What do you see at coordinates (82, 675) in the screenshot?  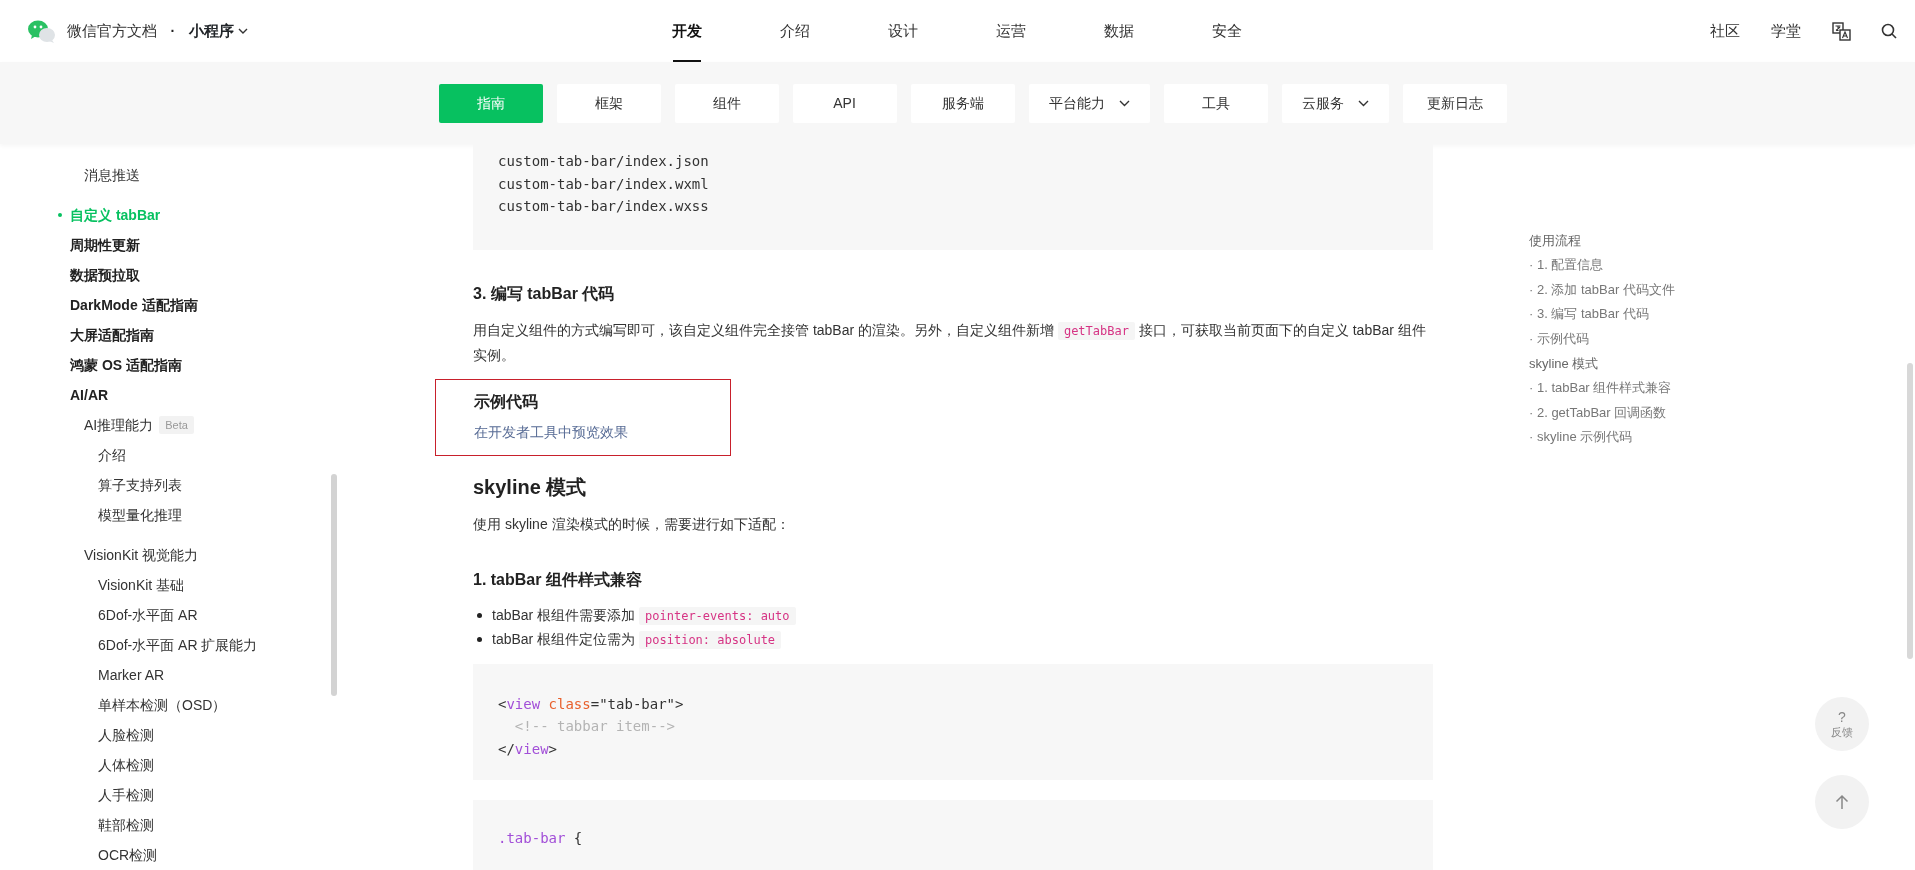 I see `sidebar-item: Marker AR` at bounding box center [82, 675].